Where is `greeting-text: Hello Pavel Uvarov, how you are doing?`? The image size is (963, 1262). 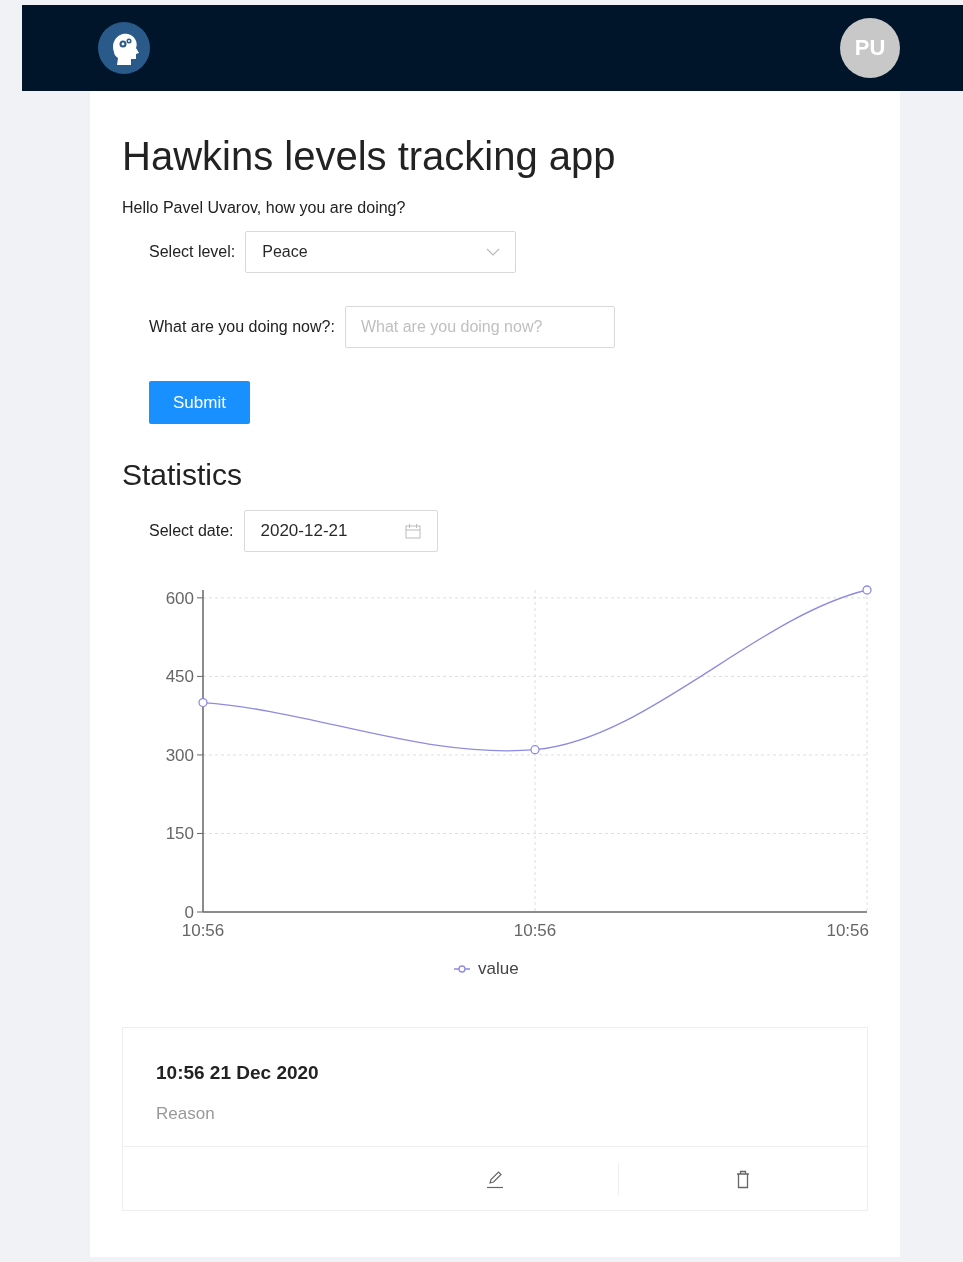 greeting-text: Hello Pavel Uvarov, how you are doing? is located at coordinates (264, 208).